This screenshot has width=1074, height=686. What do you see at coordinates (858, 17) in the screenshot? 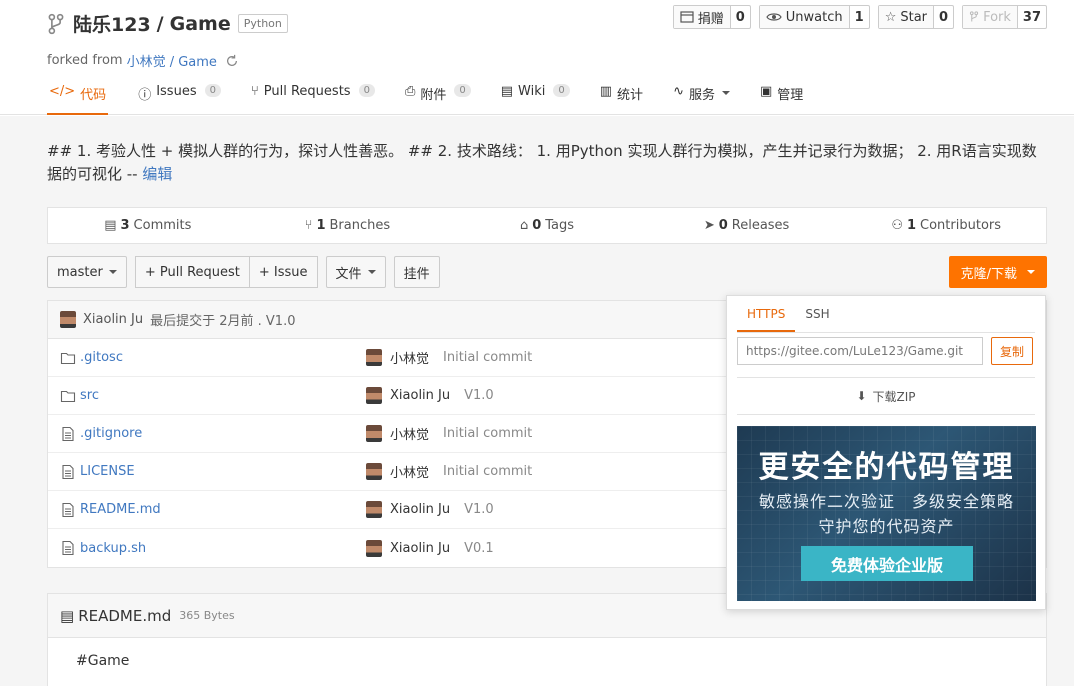
I see `watch-count: 1` at bounding box center [858, 17].